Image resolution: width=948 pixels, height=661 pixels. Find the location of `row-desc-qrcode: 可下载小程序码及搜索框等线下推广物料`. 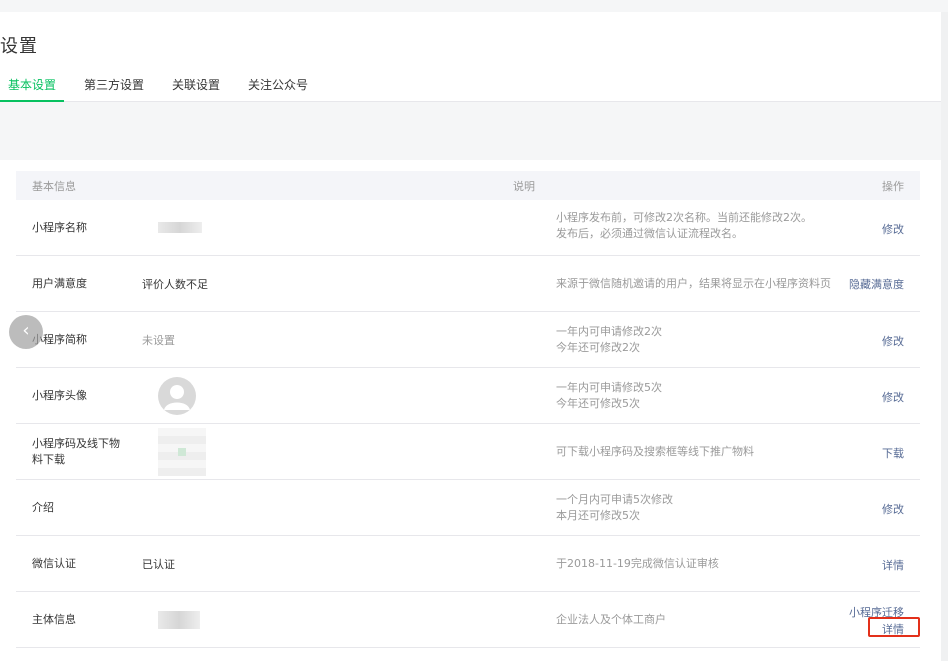

row-desc-qrcode: 可下载小程序码及搜索框等线下推广物料 is located at coordinates (655, 451).